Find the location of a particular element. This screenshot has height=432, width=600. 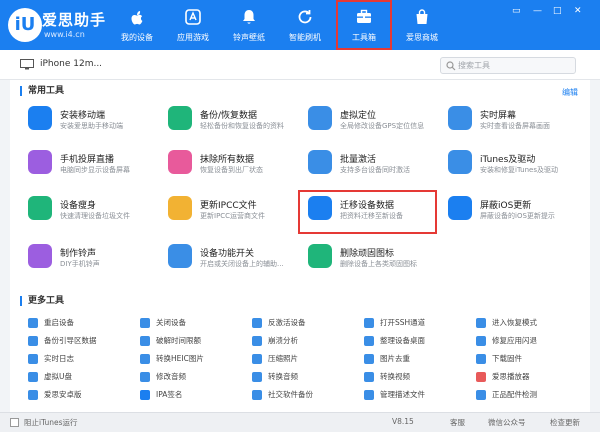

tool-title: 设备瘦身 is located at coordinates (78, 206).